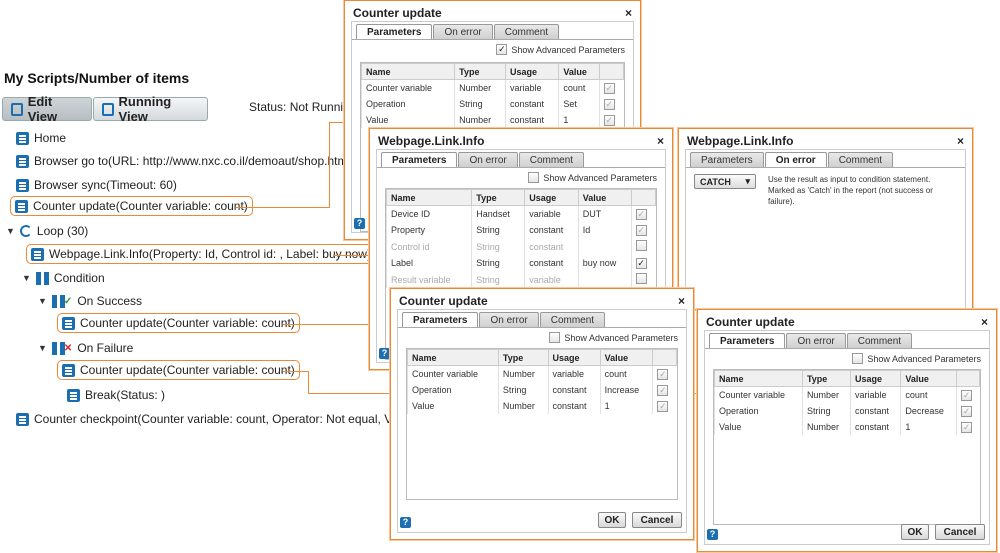 This screenshot has width=1000, height=553. I want to click on table-row: Operation String constant Decrease, so click(847, 411).